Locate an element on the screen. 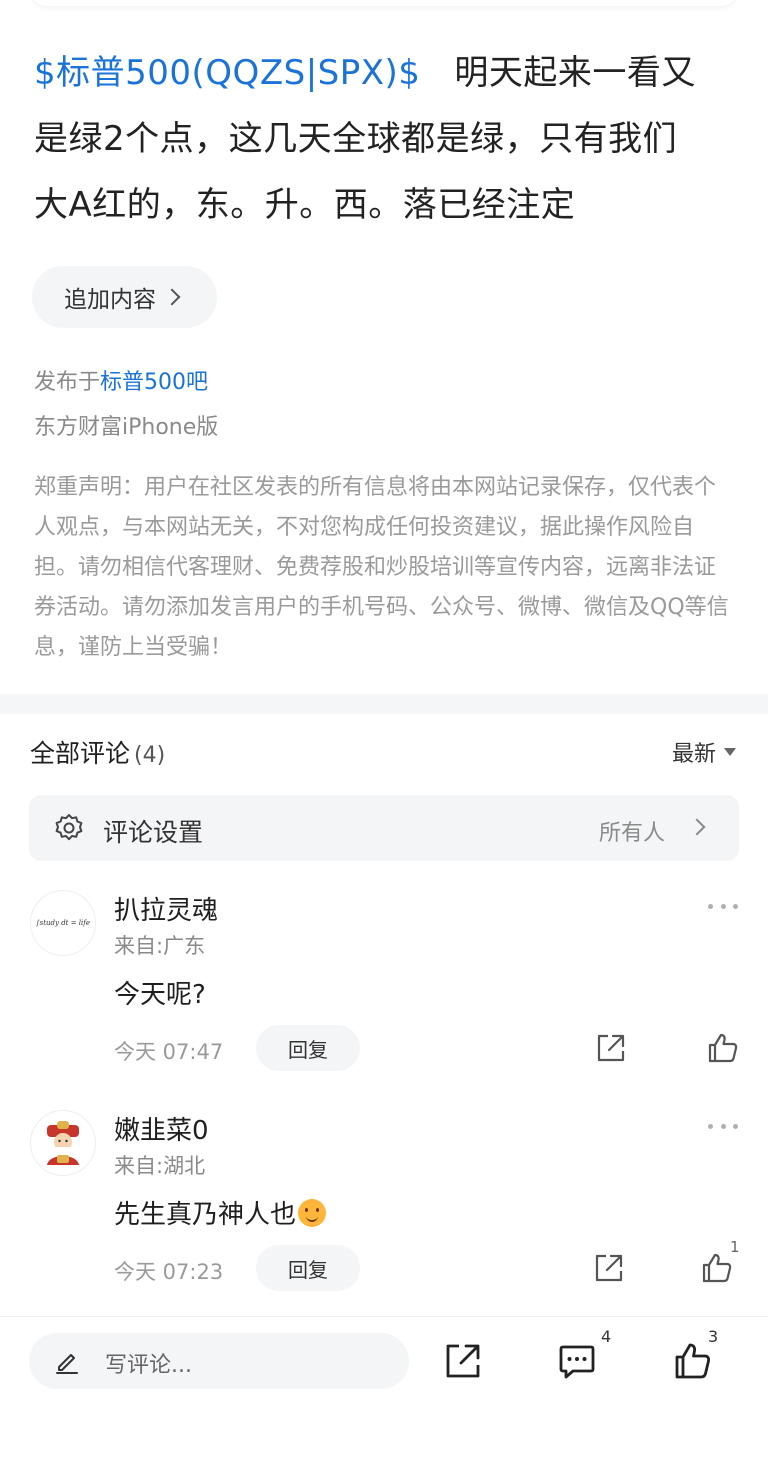 The width and height of the screenshot is (768, 1468). stock-tag-link: $标普500(QQZS|SPX)$ is located at coordinates (227, 73).